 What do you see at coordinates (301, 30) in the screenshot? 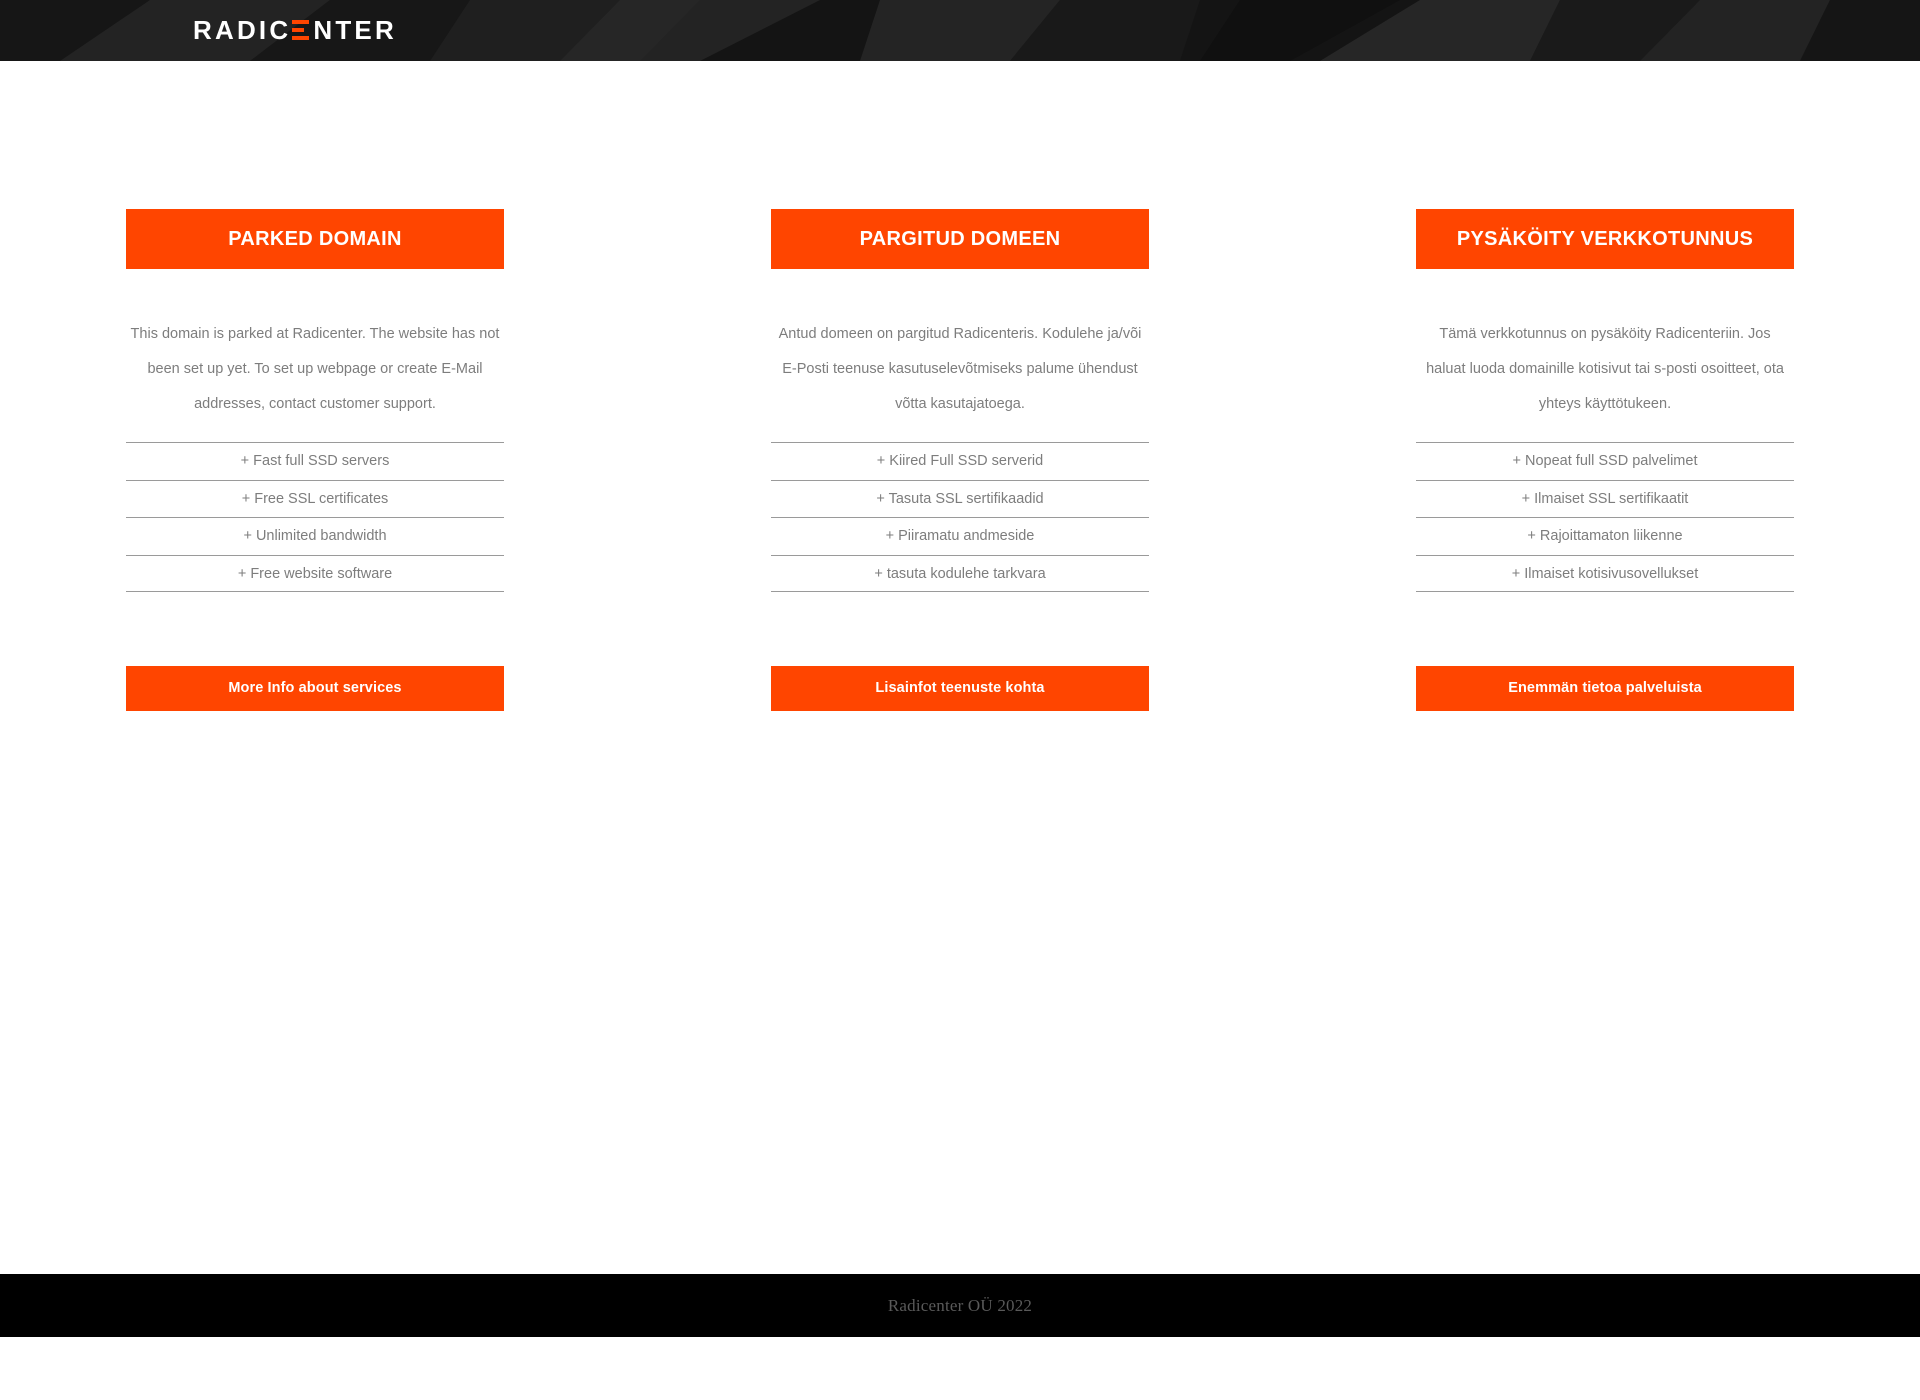
I see `logo-accent-e-icon` at bounding box center [301, 30].